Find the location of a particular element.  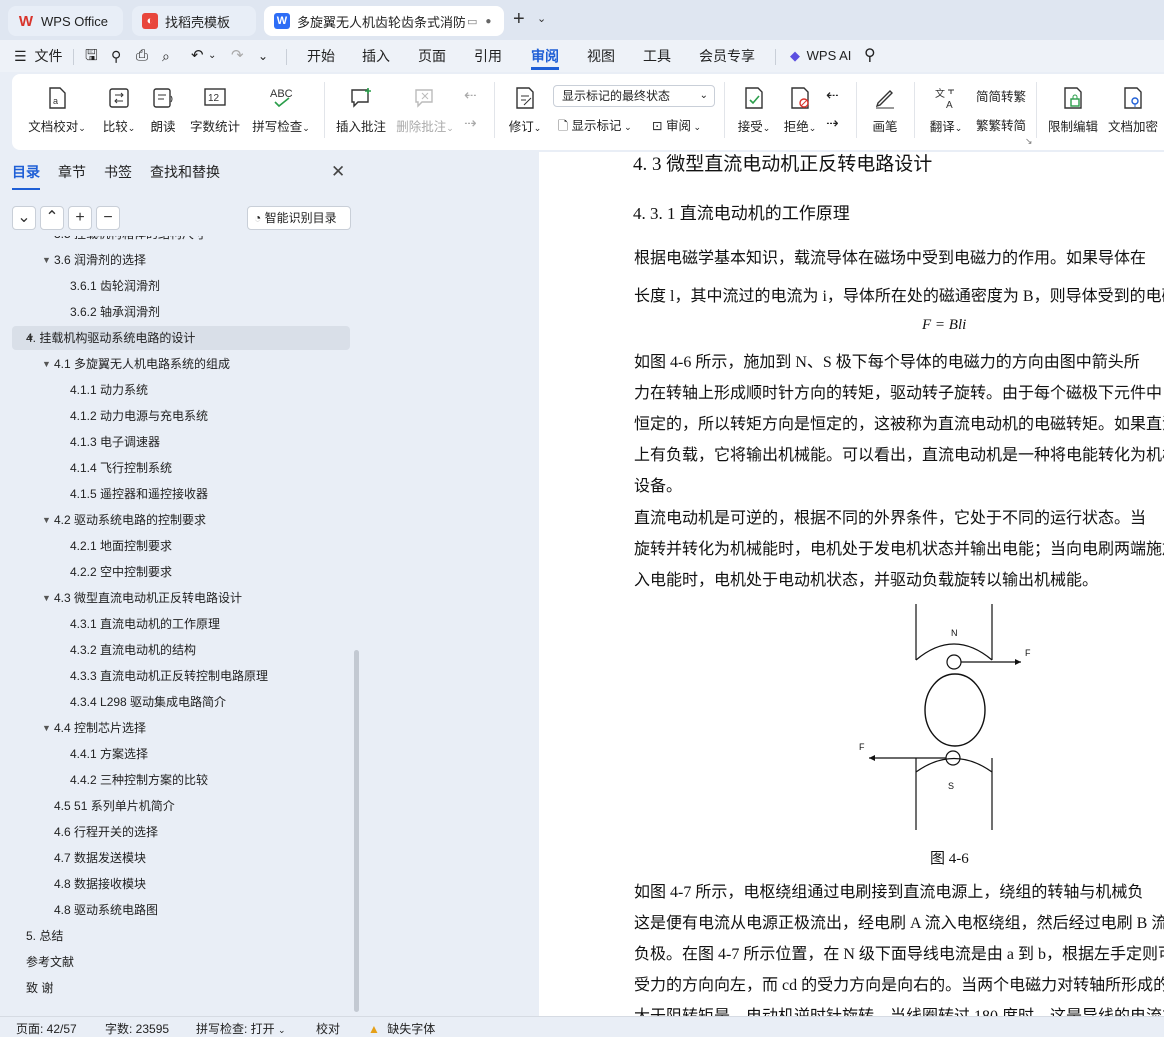

toc-item: ▼ 4. 挂载机构驱动系统电路的设计 is located at coordinates (181, 338).